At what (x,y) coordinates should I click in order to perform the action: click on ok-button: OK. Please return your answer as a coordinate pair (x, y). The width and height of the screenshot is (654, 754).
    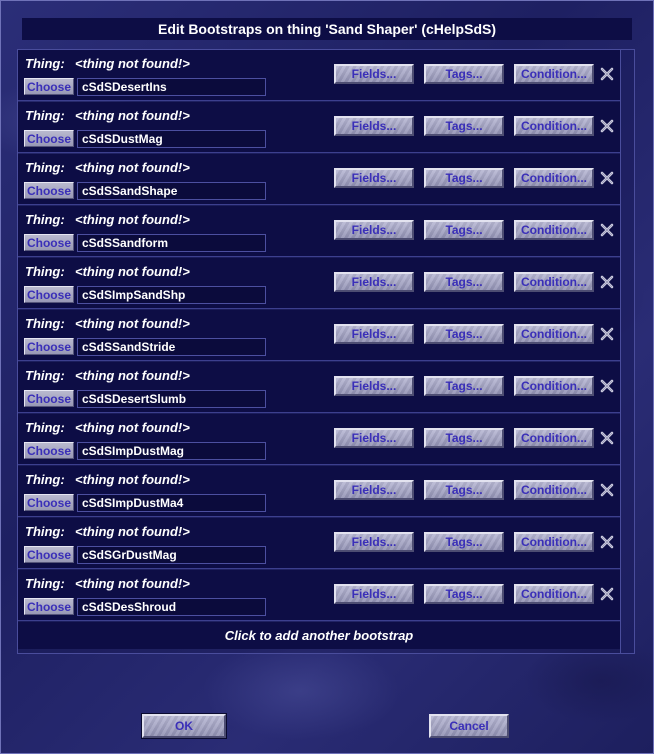
    Looking at the image, I should click on (184, 726).